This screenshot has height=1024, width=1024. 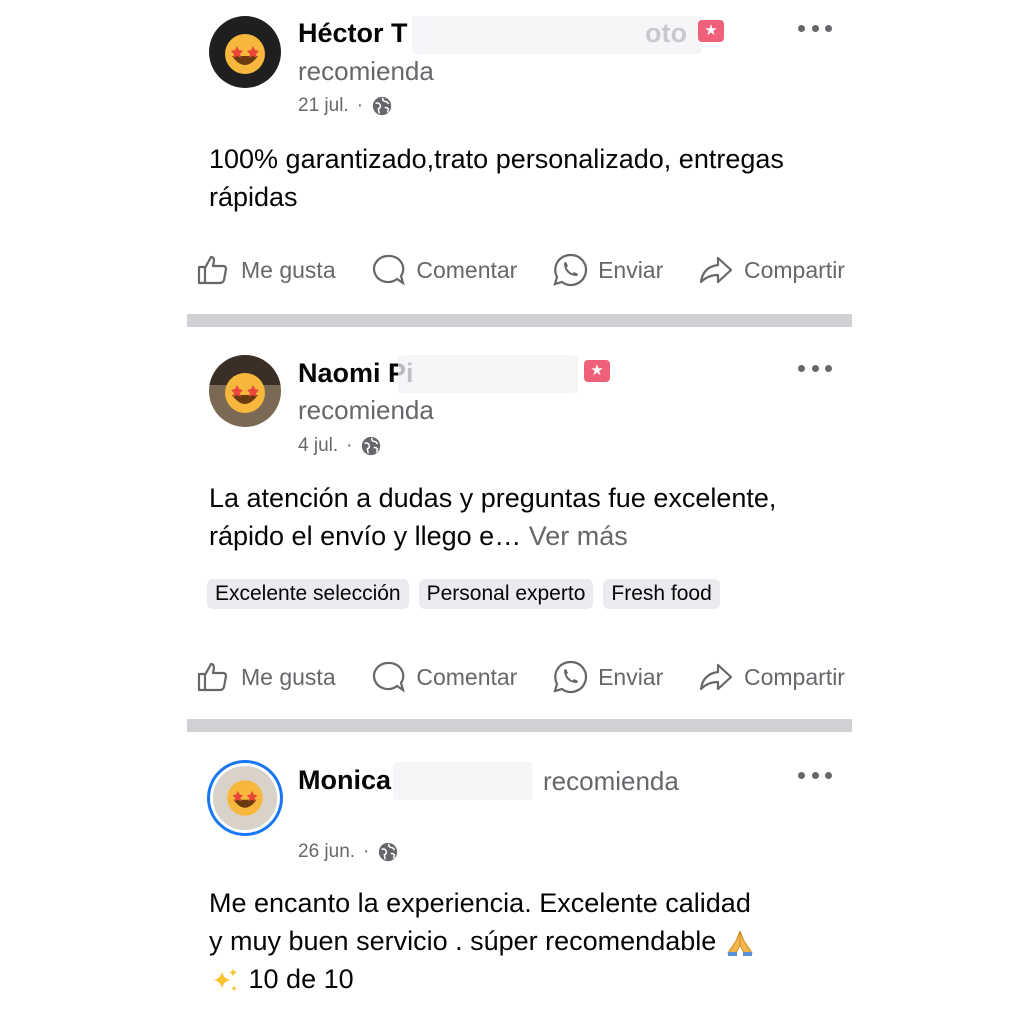 I want to click on author-name: Naomi Pi, so click(x=356, y=373).